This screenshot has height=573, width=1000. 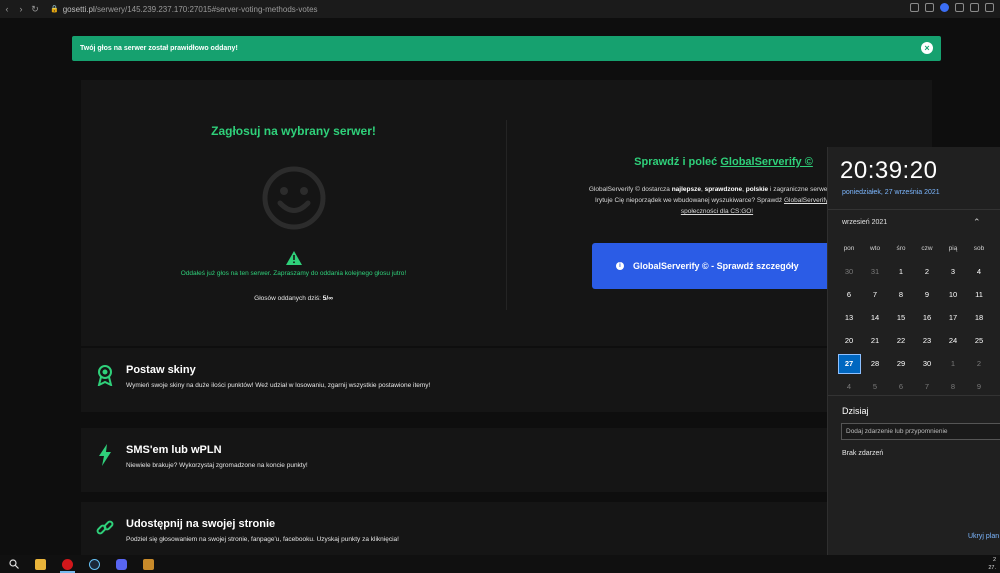 What do you see at coordinates (686, 189) in the screenshot?
I see `gs-desc-bold: najlepsze` at bounding box center [686, 189].